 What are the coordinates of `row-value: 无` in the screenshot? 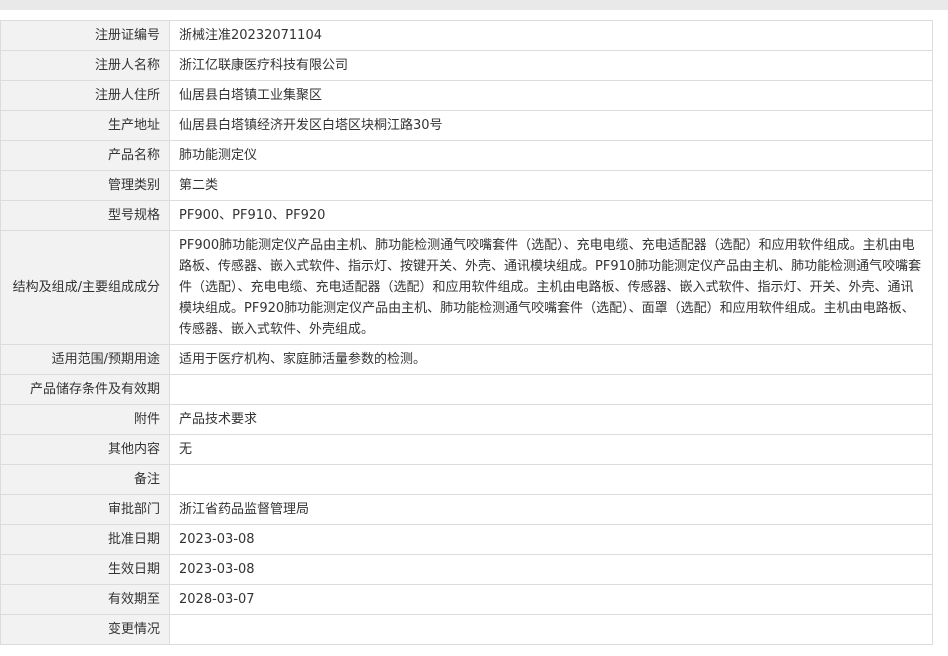 It's located at (551, 449).